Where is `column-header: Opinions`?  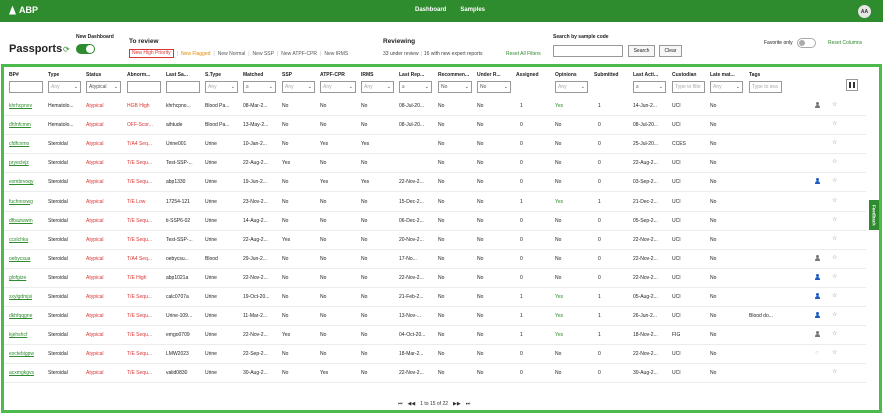 column-header: Opinions is located at coordinates (566, 75).